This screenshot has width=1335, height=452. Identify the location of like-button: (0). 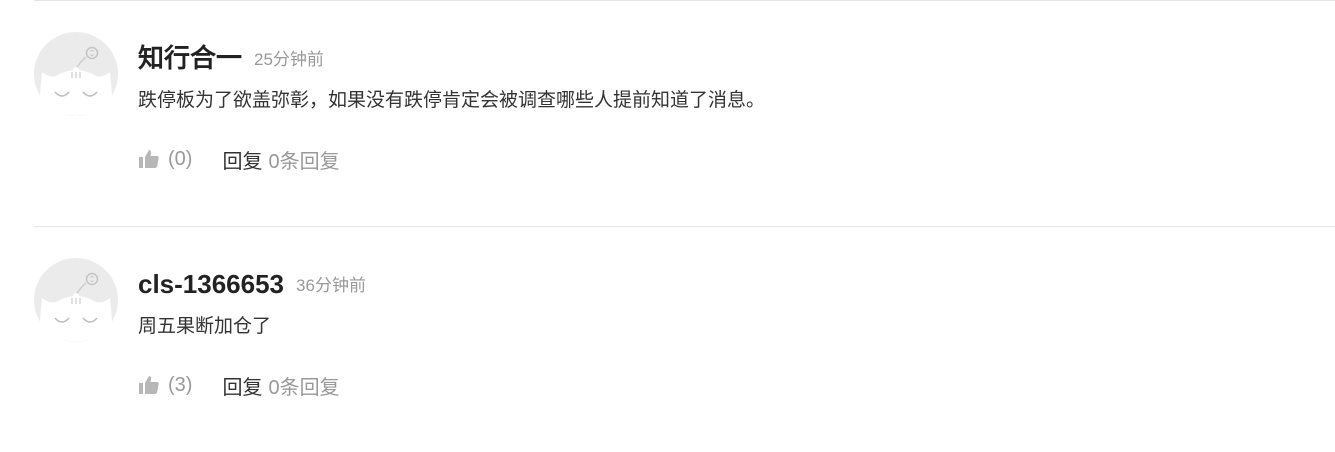
(165, 159).